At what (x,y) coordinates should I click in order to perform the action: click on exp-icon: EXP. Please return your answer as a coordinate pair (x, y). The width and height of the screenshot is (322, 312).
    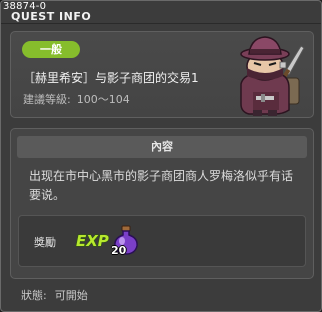
    Looking at the image, I should click on (92, 240).